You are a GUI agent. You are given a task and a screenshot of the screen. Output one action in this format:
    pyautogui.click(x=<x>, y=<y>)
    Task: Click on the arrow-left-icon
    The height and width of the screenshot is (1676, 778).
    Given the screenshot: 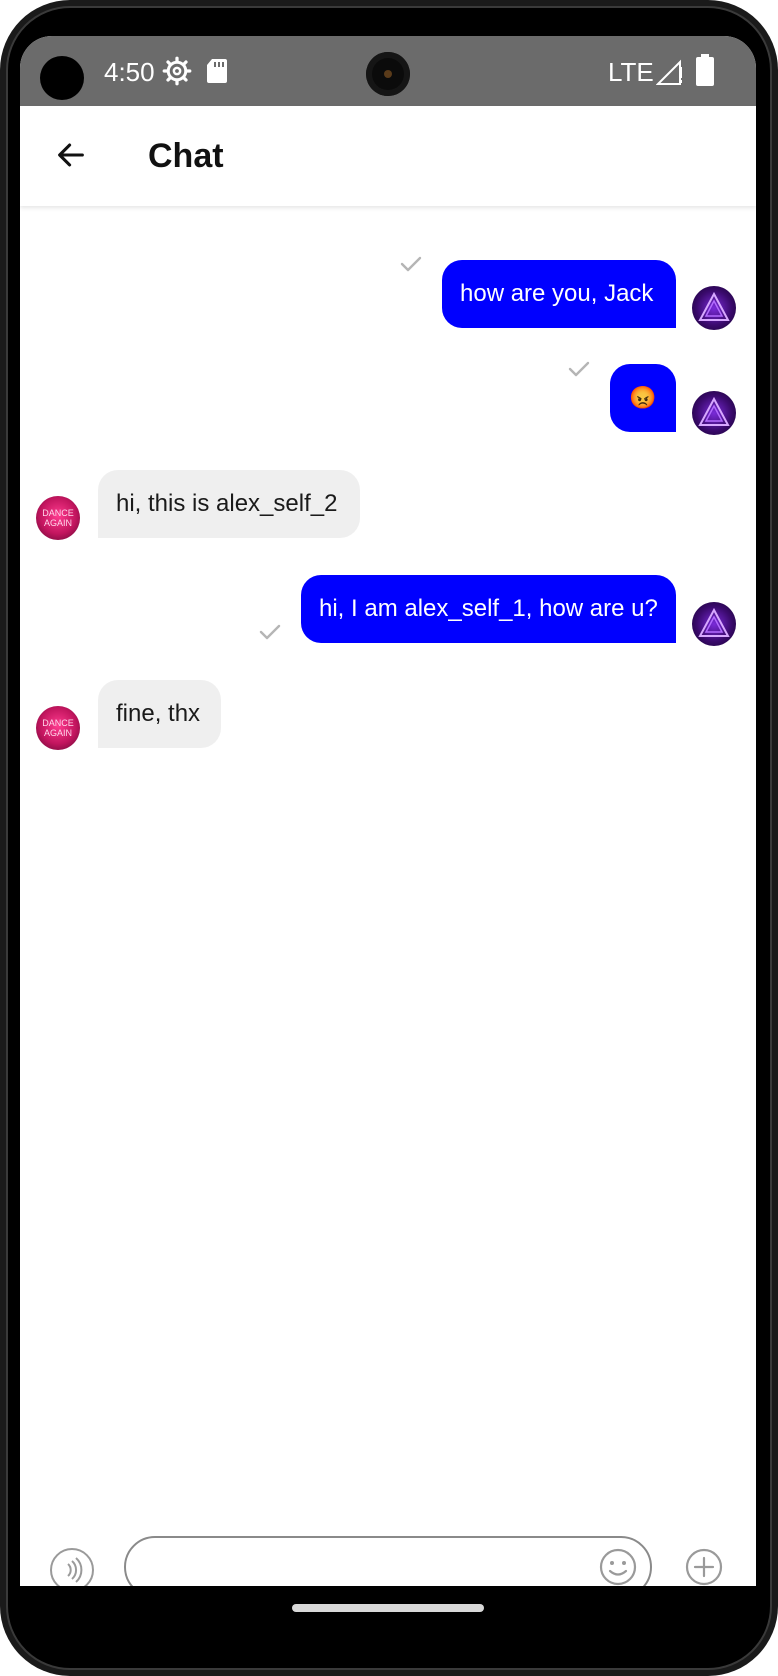 What is the action you would take?
    pyautogui.click(x=71, y=155)
    